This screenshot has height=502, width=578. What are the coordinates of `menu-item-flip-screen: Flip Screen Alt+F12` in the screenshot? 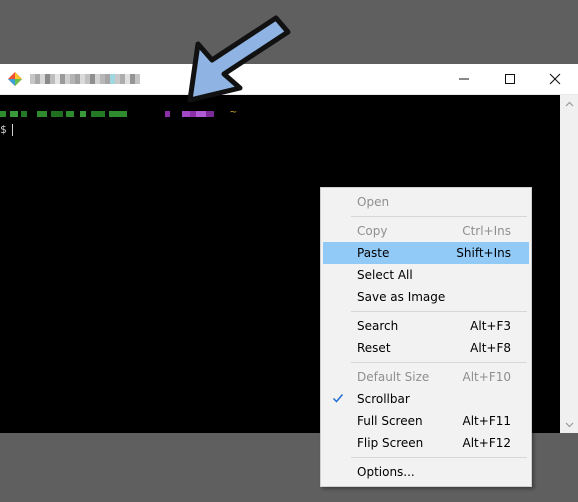 It's located at (426, 443).